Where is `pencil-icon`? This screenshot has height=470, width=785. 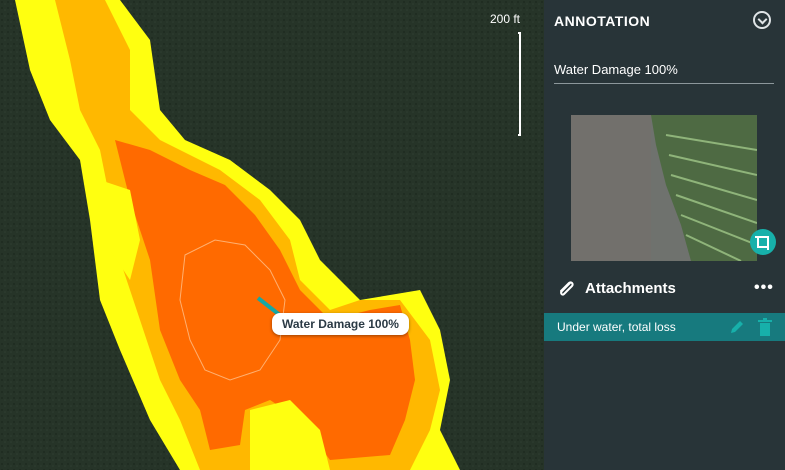 pencil-icon is located at coordinates (737, 329).